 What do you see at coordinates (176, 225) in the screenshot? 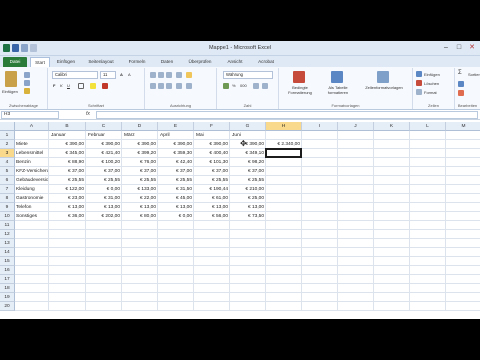
I see `cell-e11` at bounding box center [176, 225].